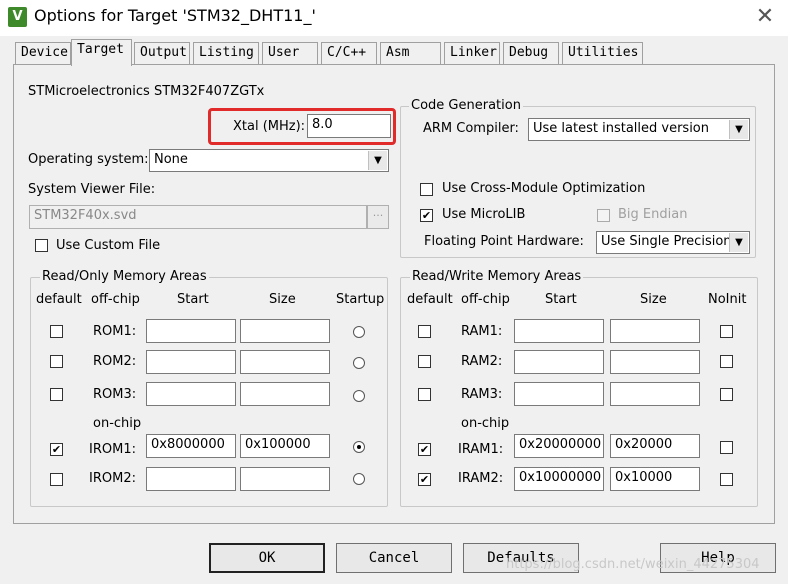 The width and height of the screenshot is (788, 584). Describe the element at coordinates (603, 215) in the screenshot. I see `big-endian-checkbox` at that location.